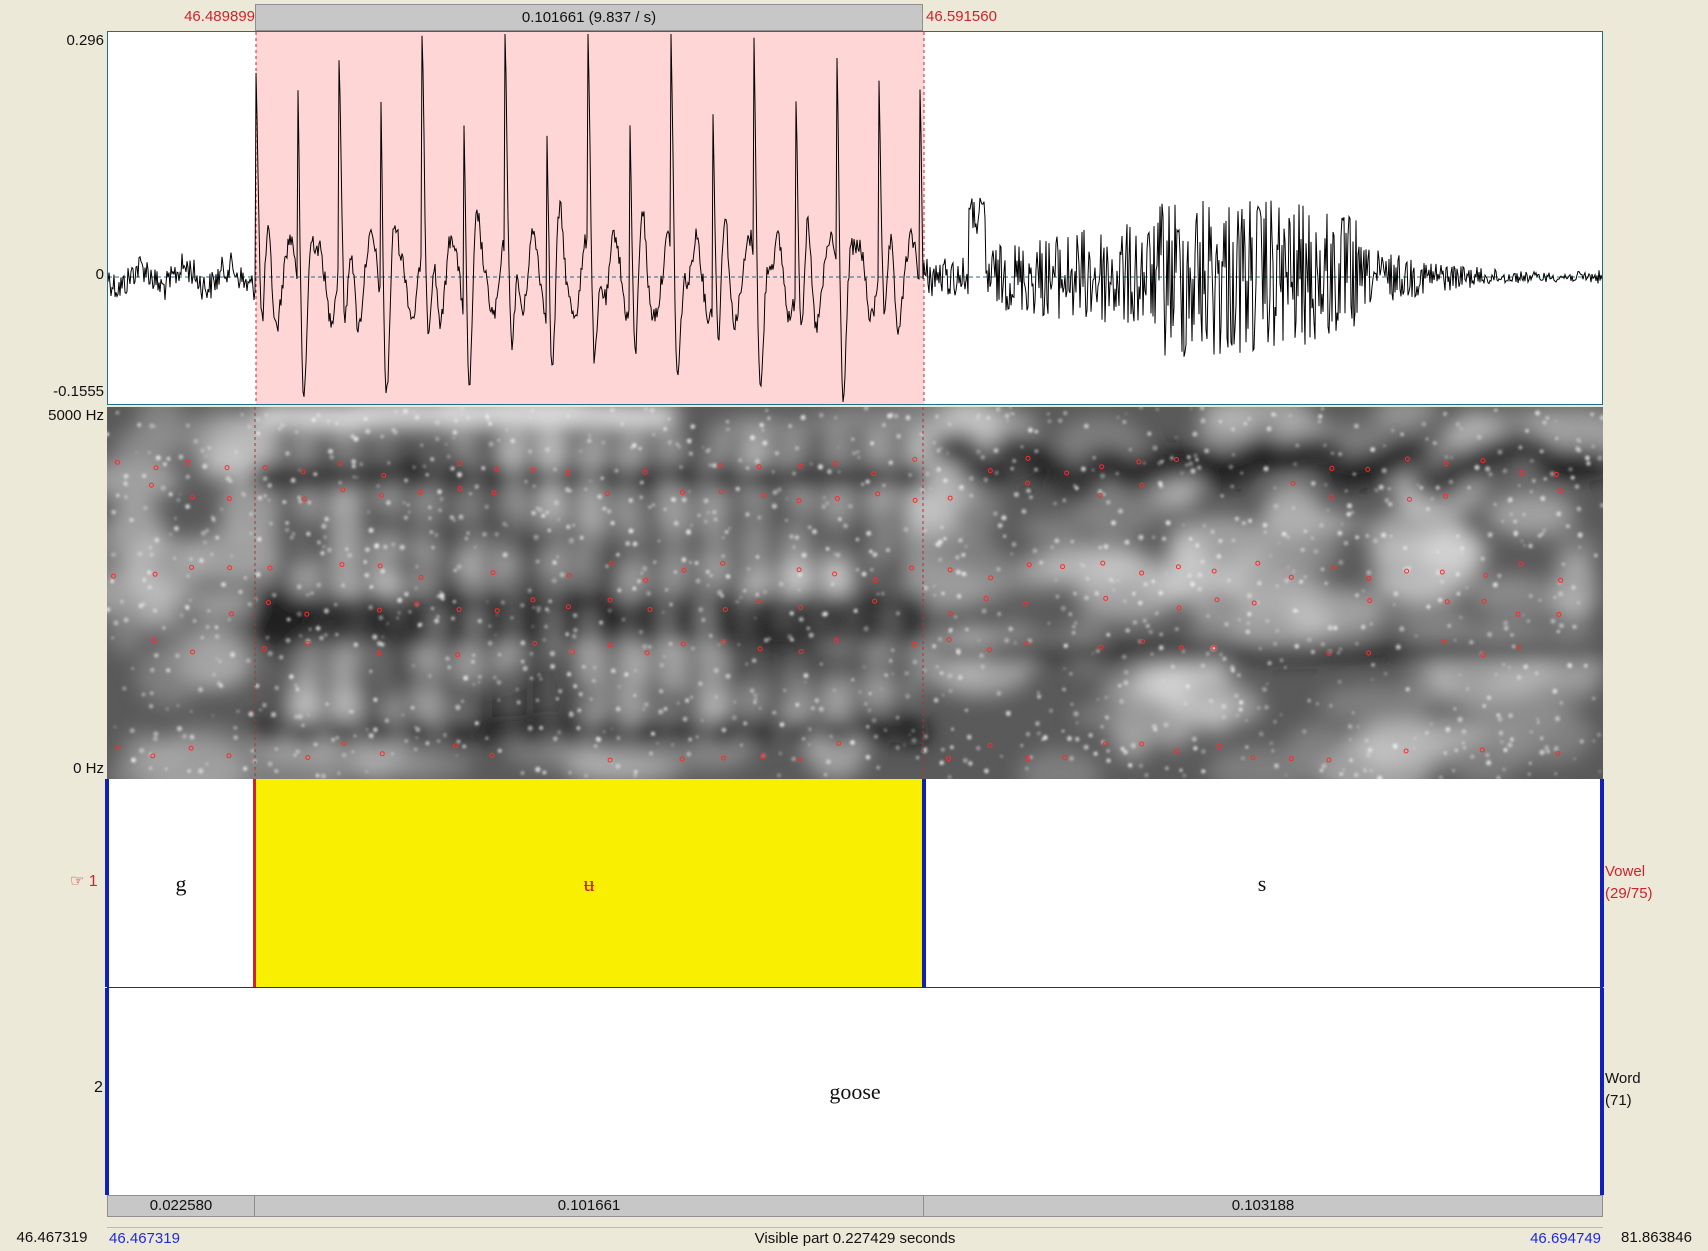 This screenshot has height=1251, width=1708. Describe the element at coordinates (1629, 883) in the screenshot. I see `tier-1-name: Vowel (29/75)` at that location.